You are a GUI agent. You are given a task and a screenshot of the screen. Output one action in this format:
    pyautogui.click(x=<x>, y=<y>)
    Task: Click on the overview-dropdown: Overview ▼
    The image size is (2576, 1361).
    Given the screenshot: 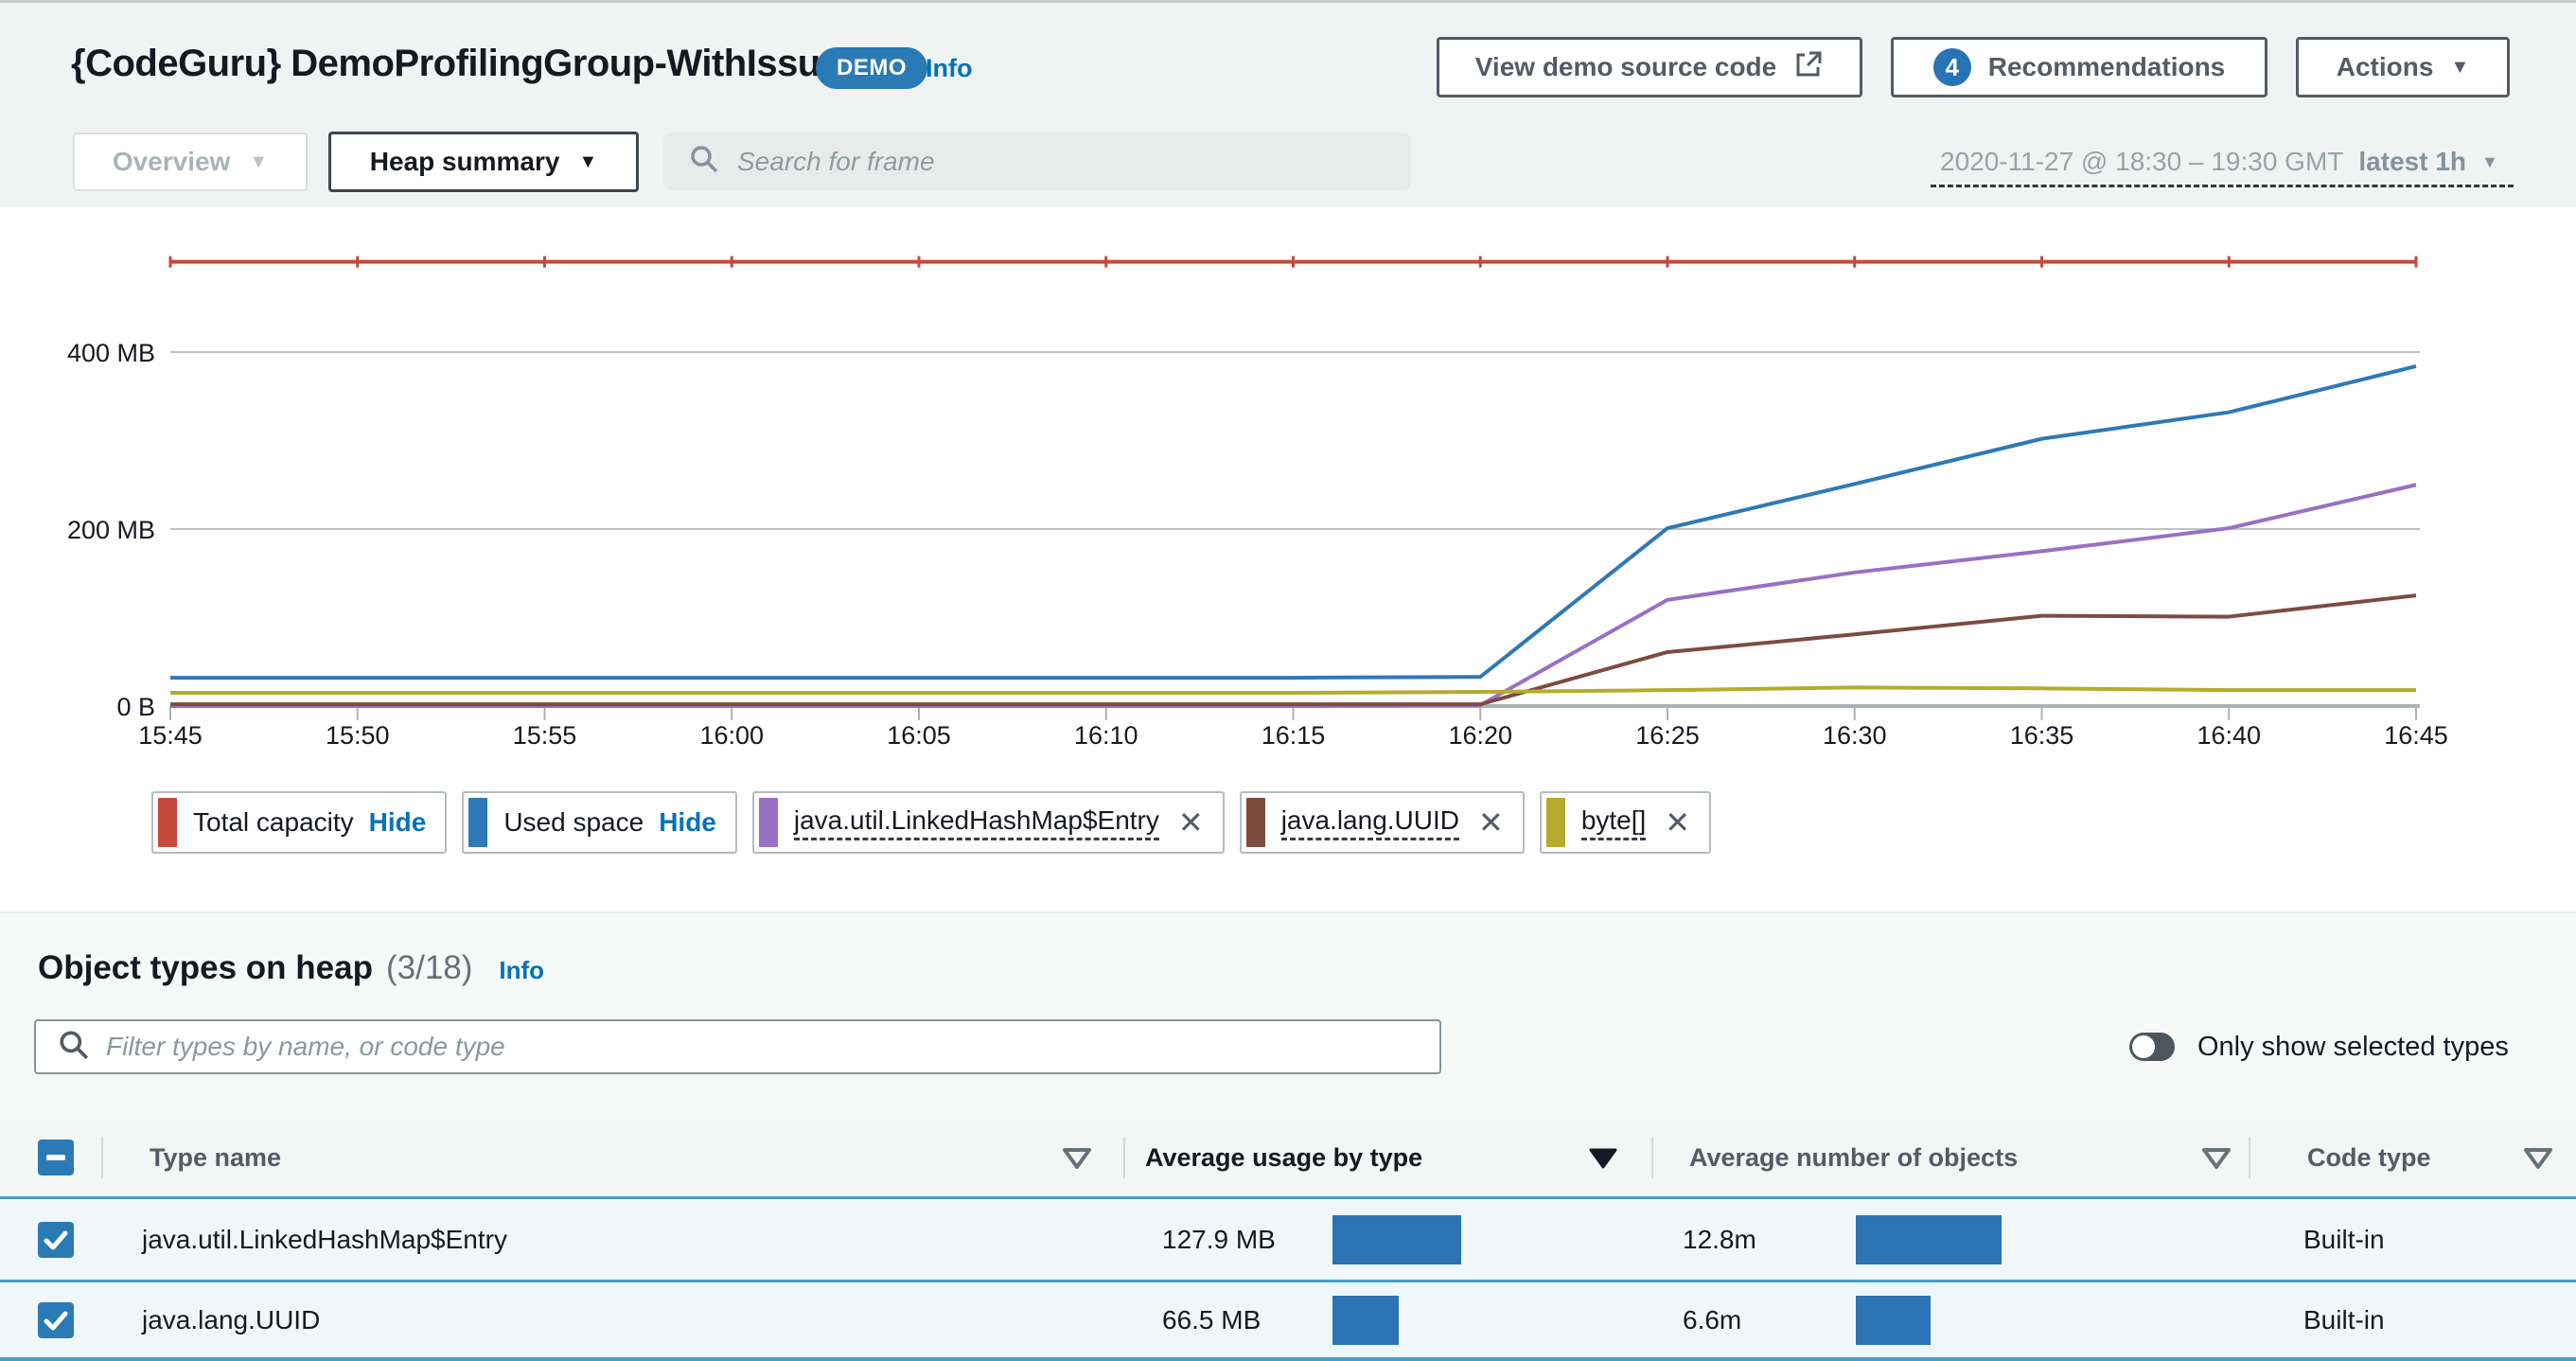 What is the action you would take?
    pyautogui.click(x=190, y=162)
    